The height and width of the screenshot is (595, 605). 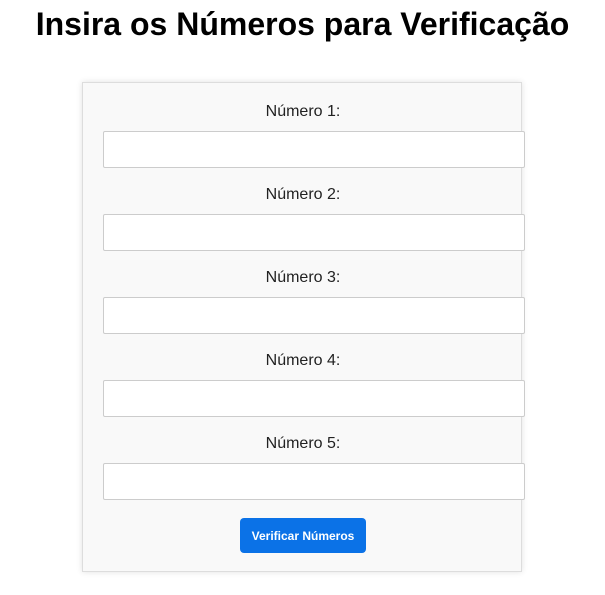 What do you see at coordinates (302, 24) in the screenshot?
I see `page-title: Insira os Números para Verificação` at bounding box center [302, 24].